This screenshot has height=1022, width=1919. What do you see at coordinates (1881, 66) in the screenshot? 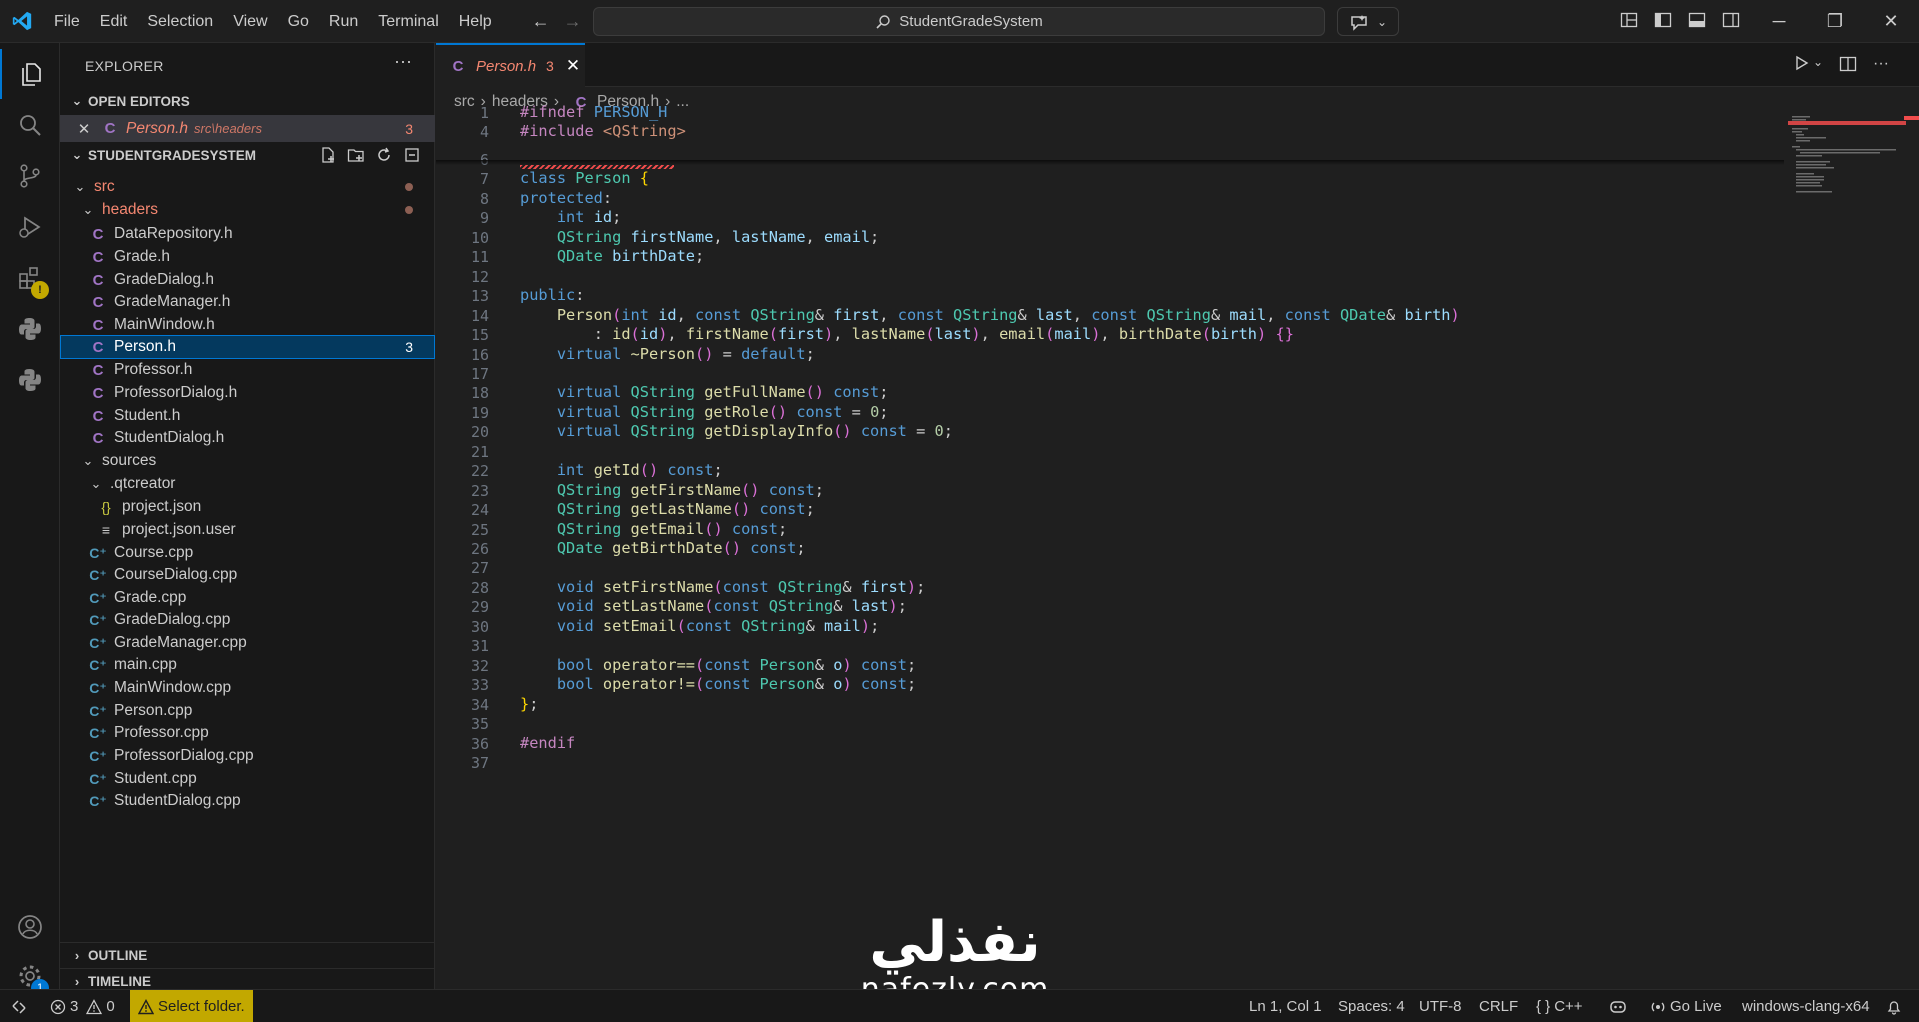
I see `more-actions-icon: ···` at bounding box center [1881, 66].